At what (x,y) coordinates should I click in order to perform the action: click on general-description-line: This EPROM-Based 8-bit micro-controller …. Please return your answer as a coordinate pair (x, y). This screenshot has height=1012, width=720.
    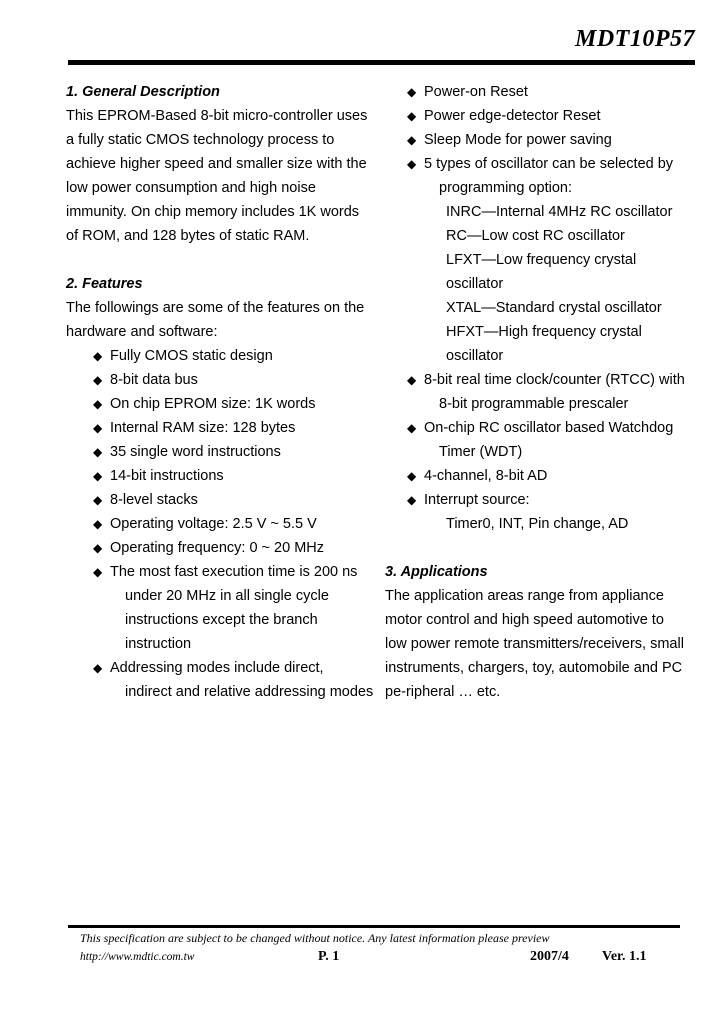
    Looking at the image, I should click on (217, 116).